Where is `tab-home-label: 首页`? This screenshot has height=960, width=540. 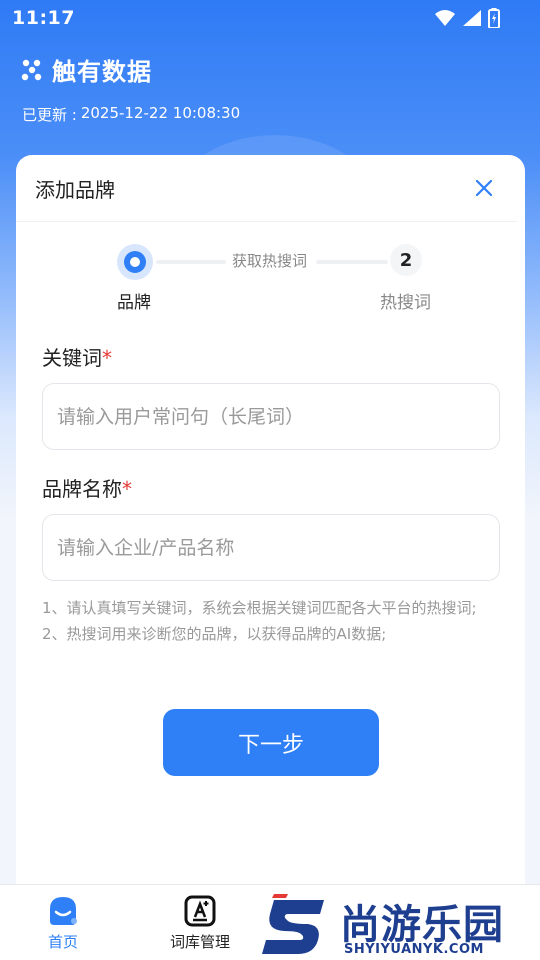
tab-home-label: 首页 is located at coordinates (62, 942).